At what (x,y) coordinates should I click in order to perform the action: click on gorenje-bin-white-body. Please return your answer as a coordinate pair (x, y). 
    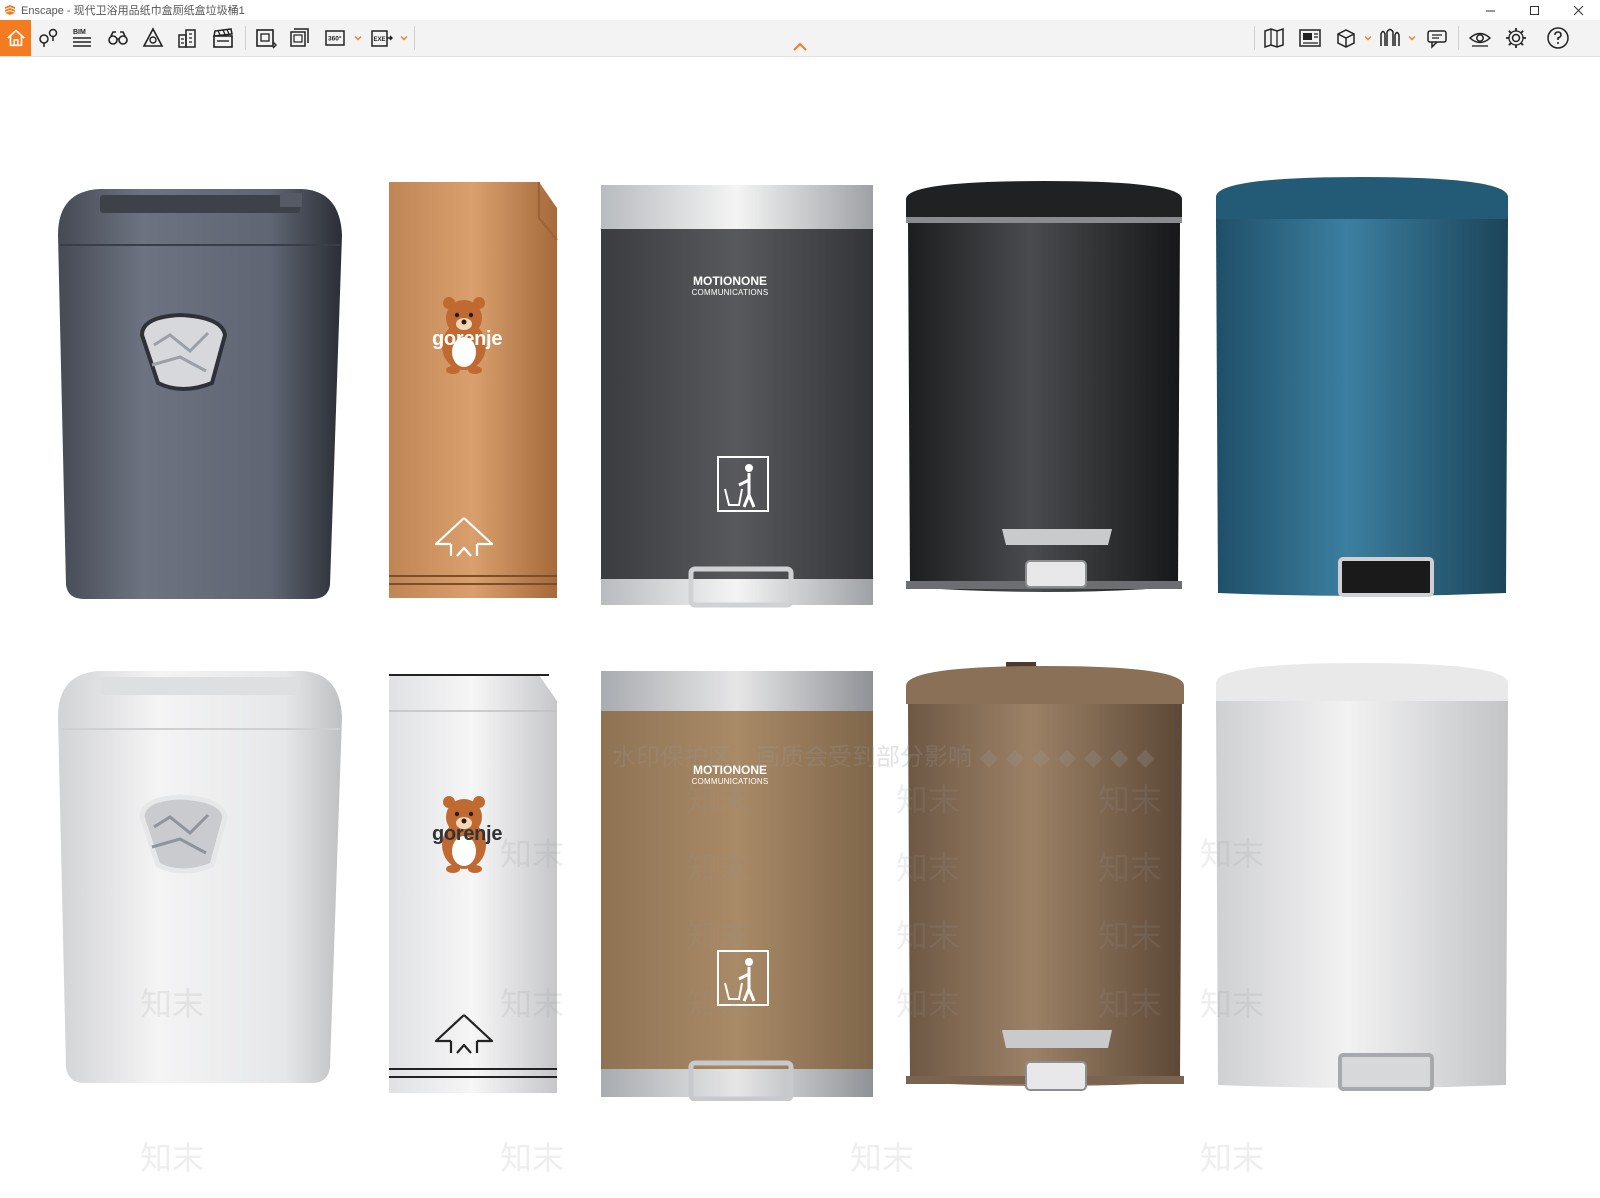
    Looking at the image, I should click on (473, 883).